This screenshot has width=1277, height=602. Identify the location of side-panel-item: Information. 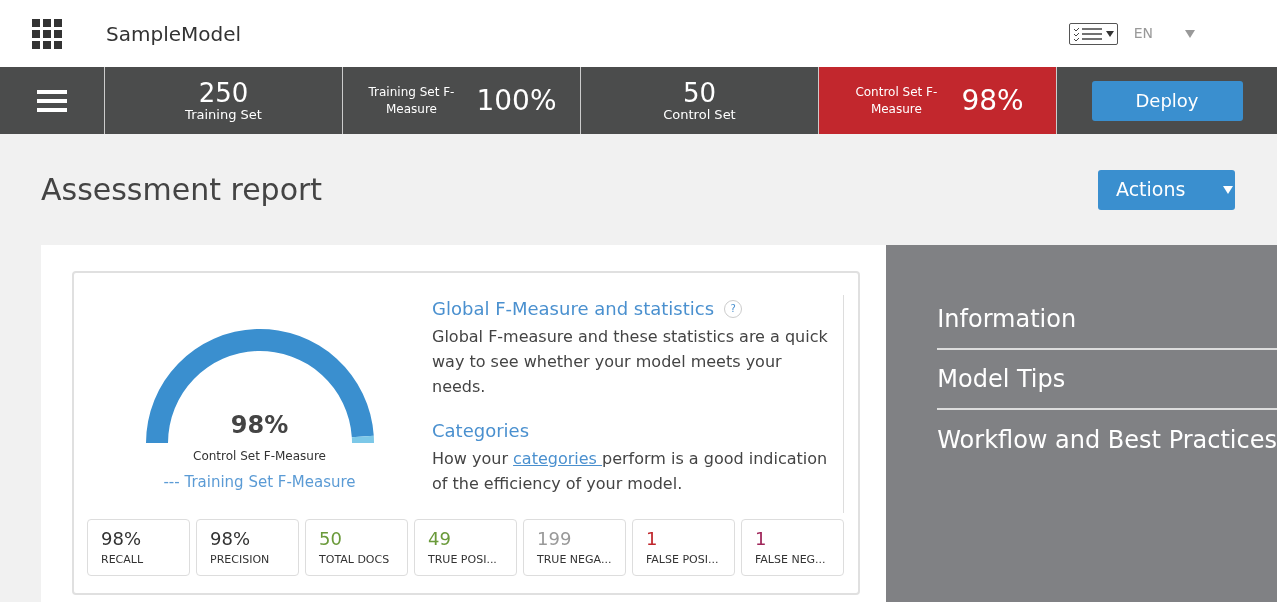
(1107, 320).